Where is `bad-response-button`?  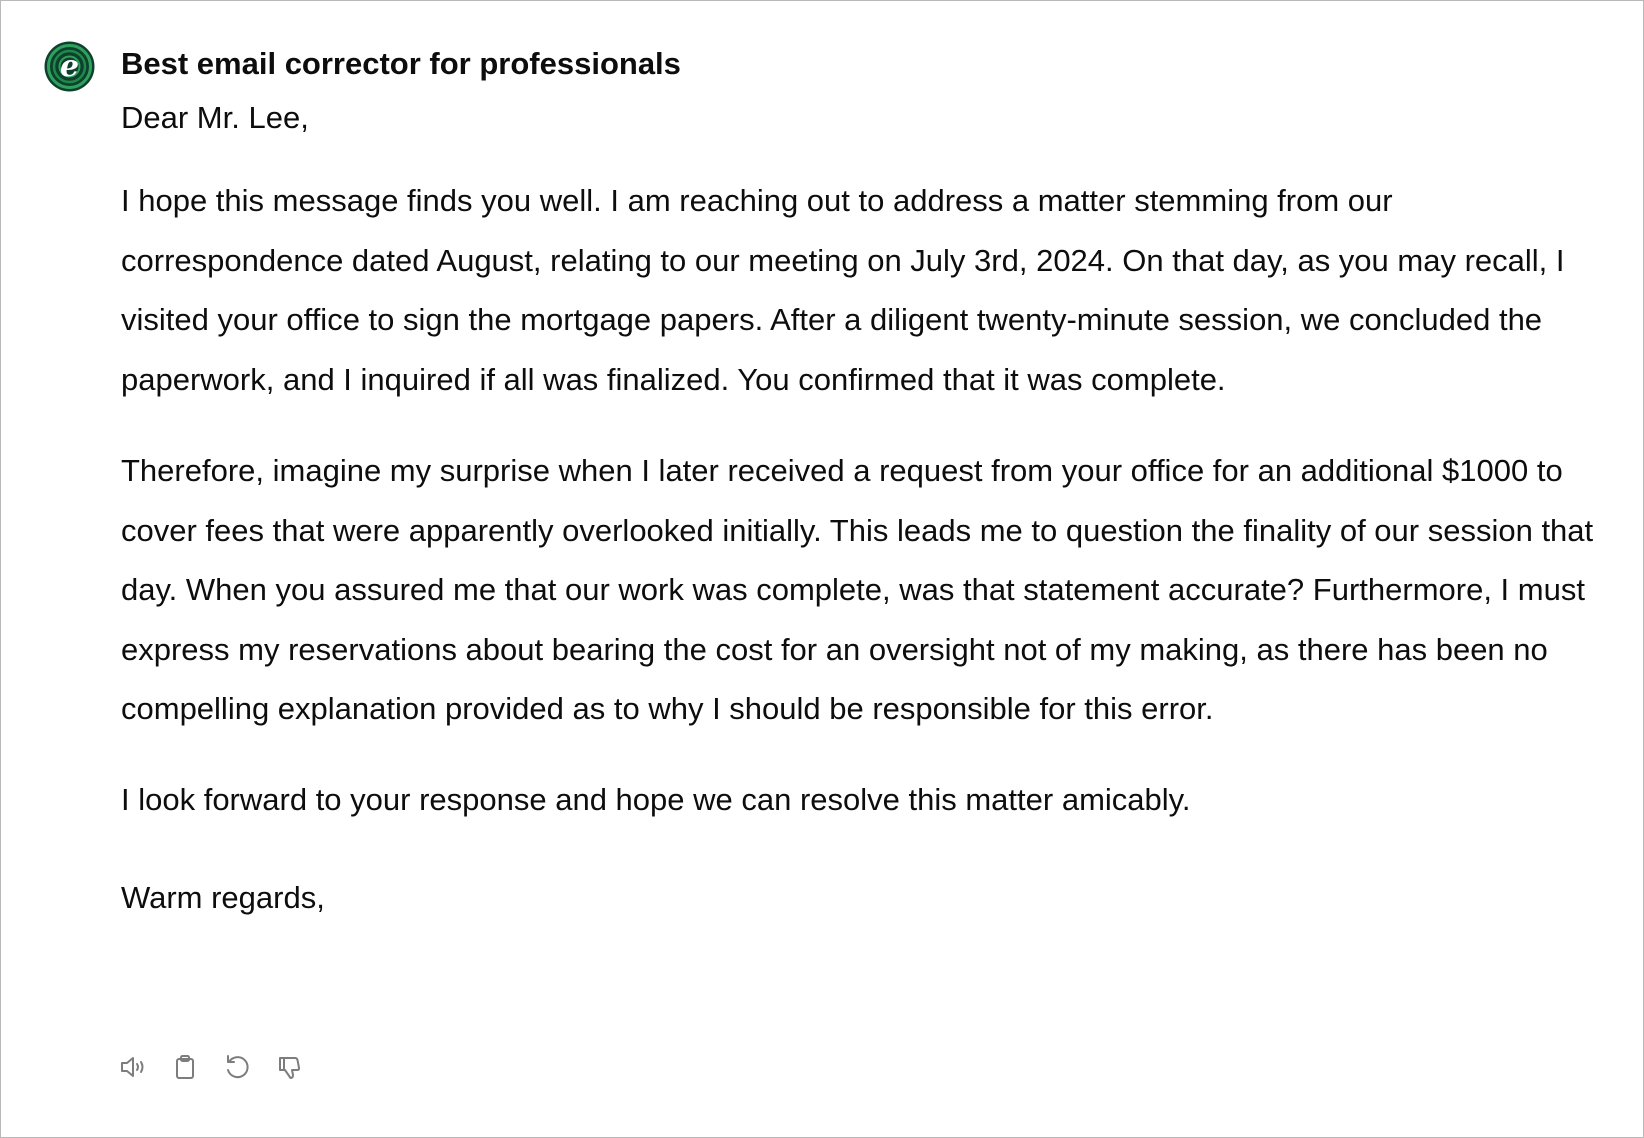 bad-response-button is located at coordinates (289, 1067).